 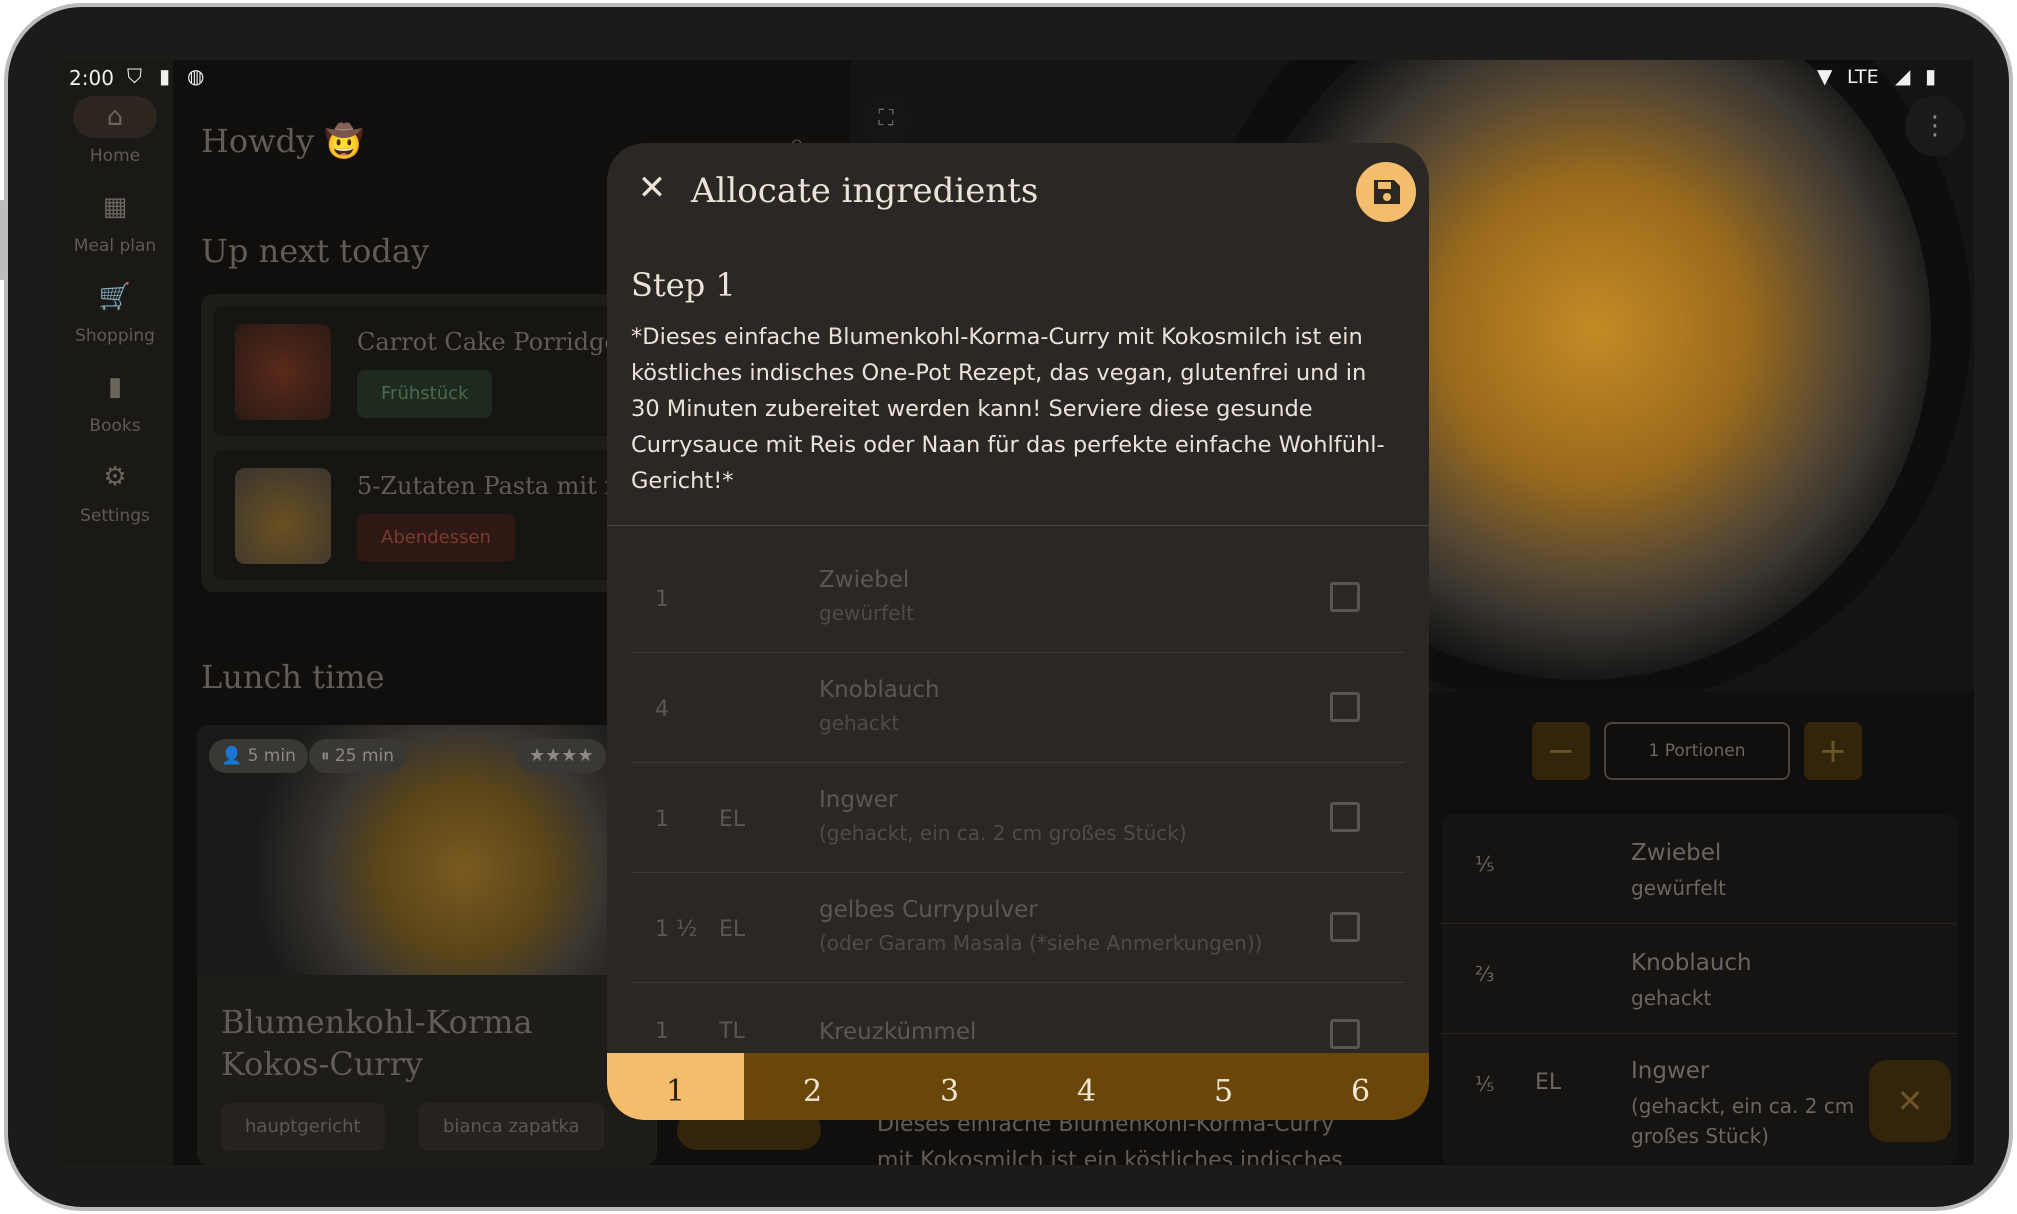 What do you see at coordinates (115, 246) in the screenshot?
I see `nav-meal-plan-label: Meal plan` at bounding box center [115, 246].